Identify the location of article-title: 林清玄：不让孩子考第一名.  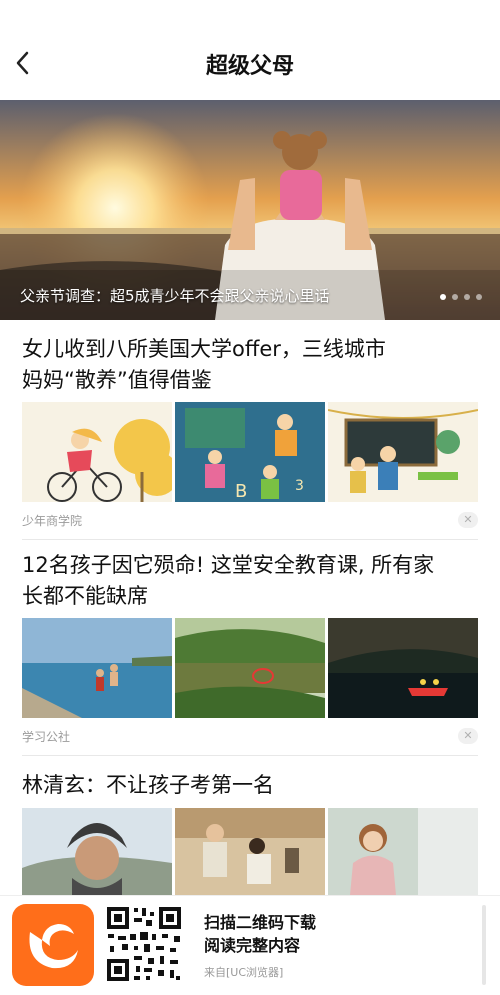
(250, 785).